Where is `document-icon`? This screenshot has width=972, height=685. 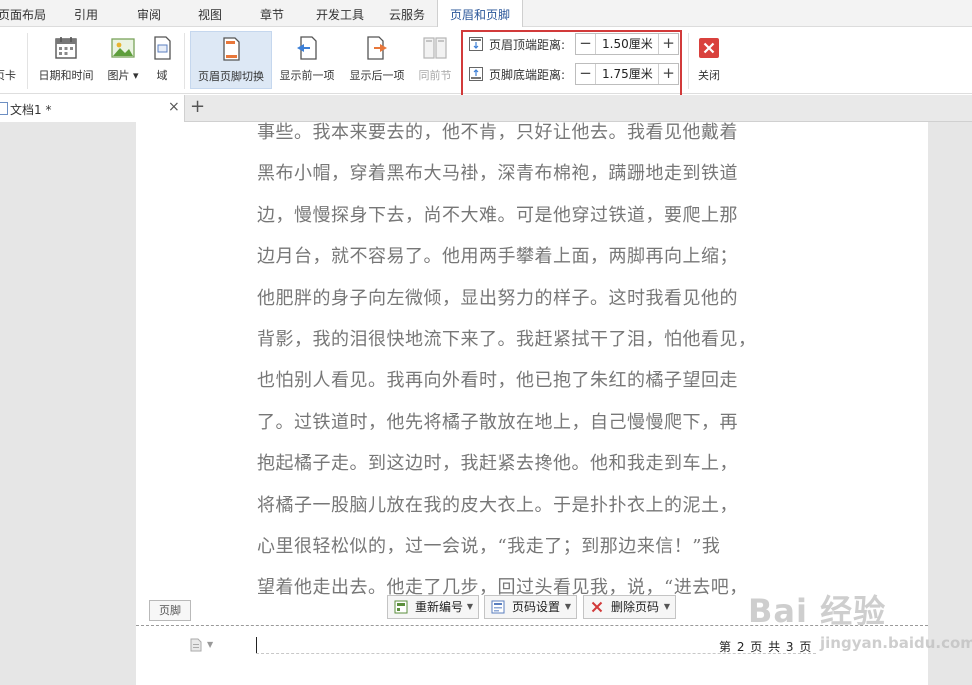
document-icon is located at coordinates (4, 108).